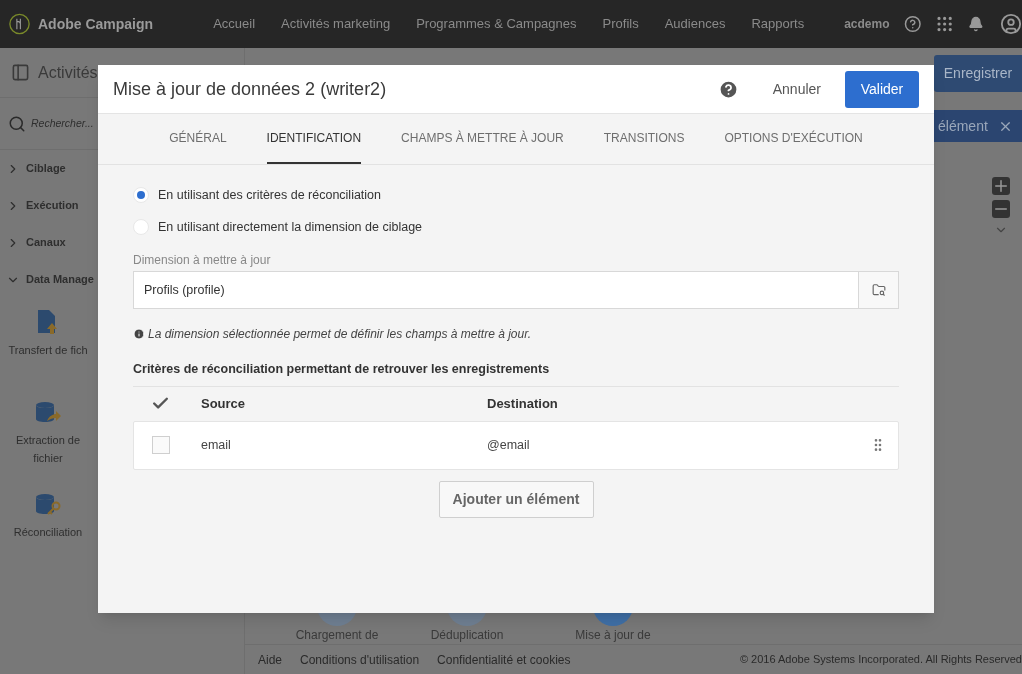 This screenshot has height=674, width=1022. I want to click on column-header: Source, so click(224, 404).